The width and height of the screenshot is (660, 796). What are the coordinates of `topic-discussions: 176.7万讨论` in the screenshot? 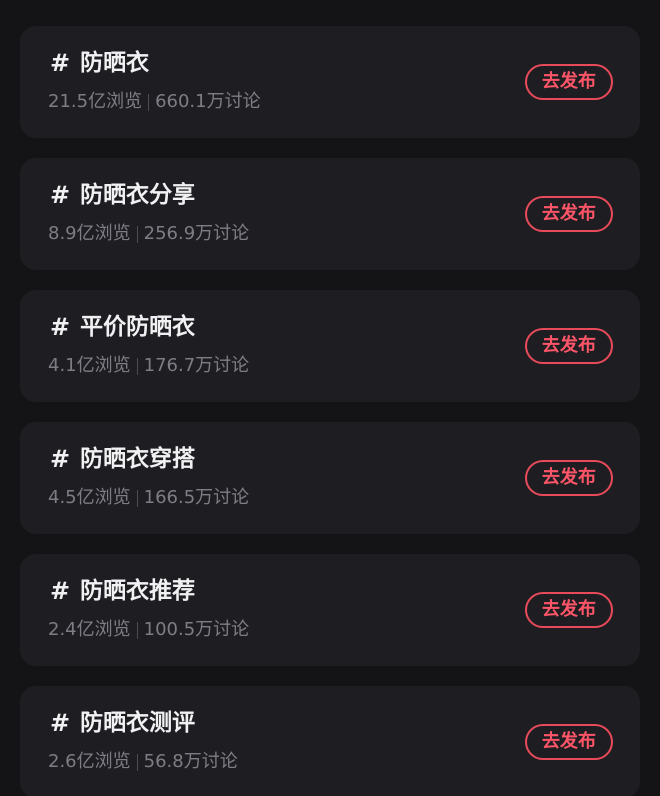 It's located at (196, 365).